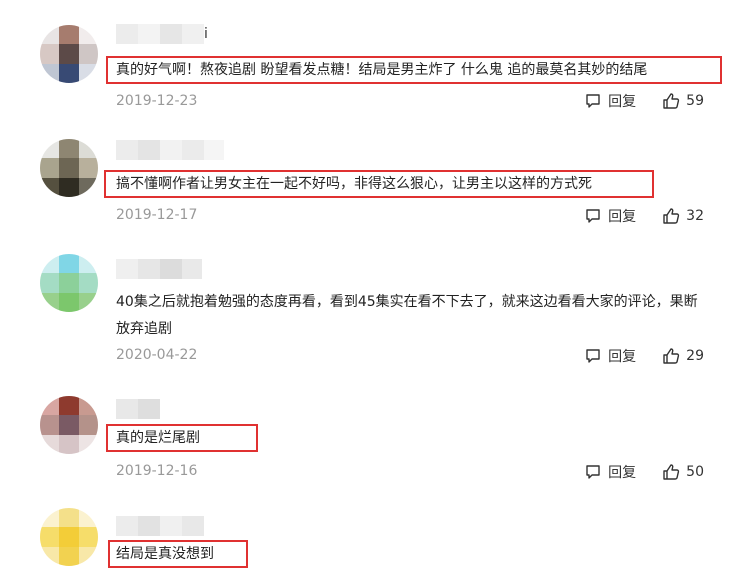  What do you see at coordinates (157, 101) in the screenshot?
I see `comment-date: 2019-12-23` at bounding box center [157, 101].